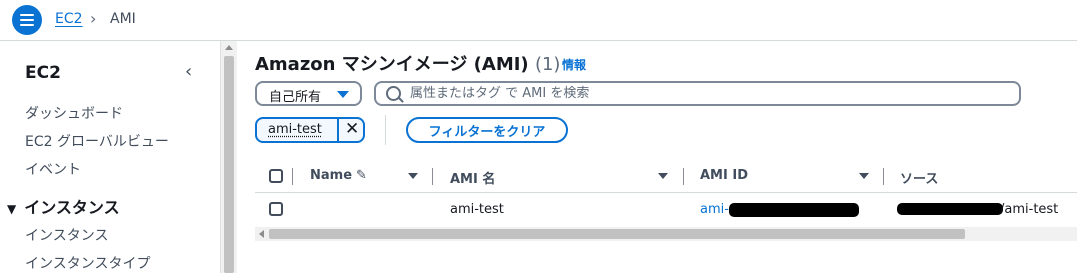 The width and height of the screenshot is (1077, 273). Describe the element at coordinates (276, 176) in the screenshot. I see `select-all-checkbox` at that location.